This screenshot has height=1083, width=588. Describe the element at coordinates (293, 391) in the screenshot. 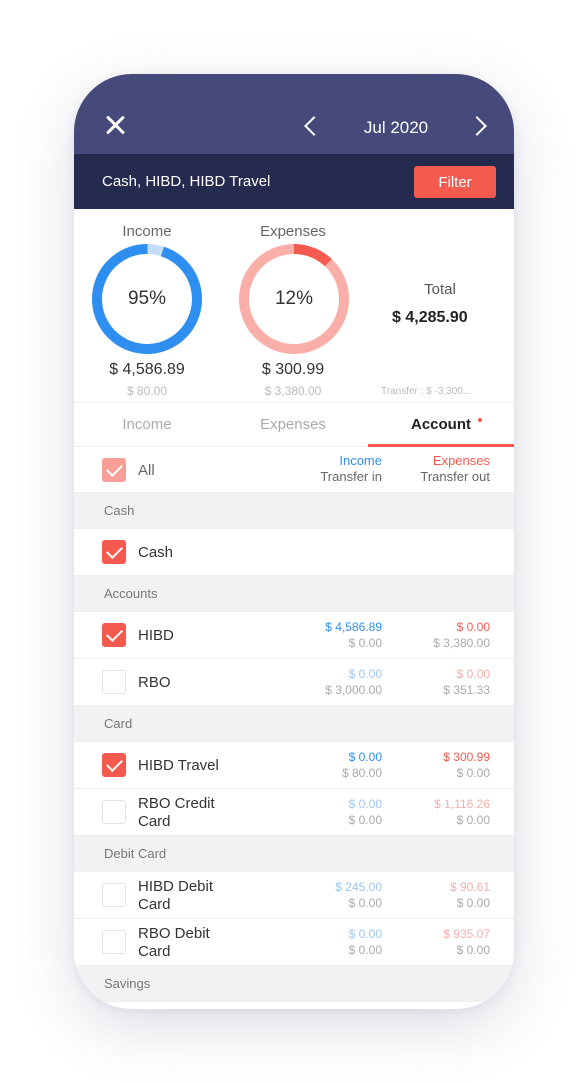

I see `expenses-transfer: $ 3,380.00` at that location.